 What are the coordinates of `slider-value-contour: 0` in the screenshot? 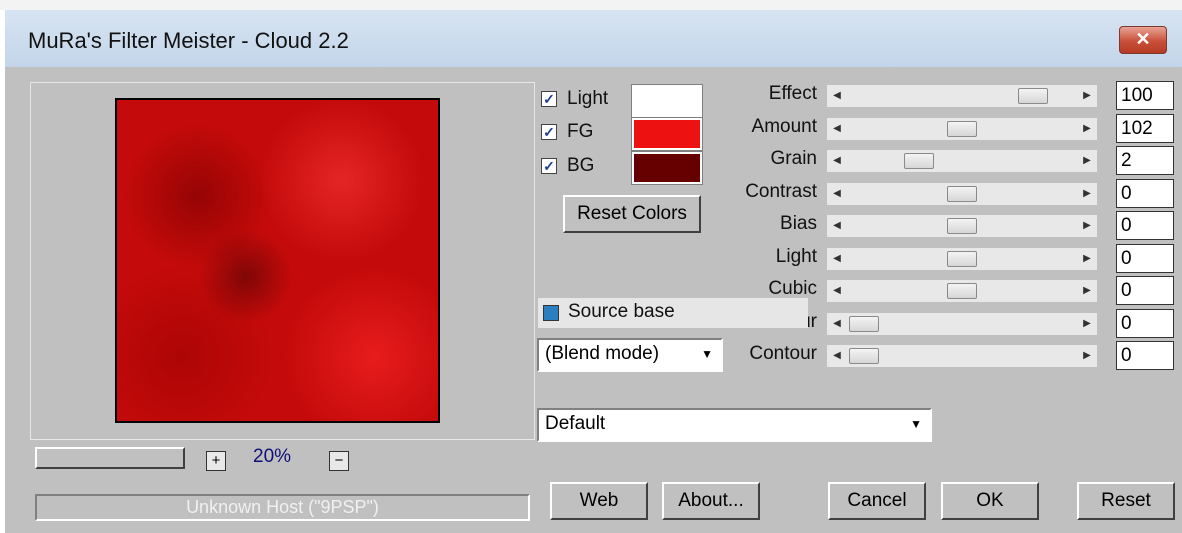 It's located at (1145, 355).